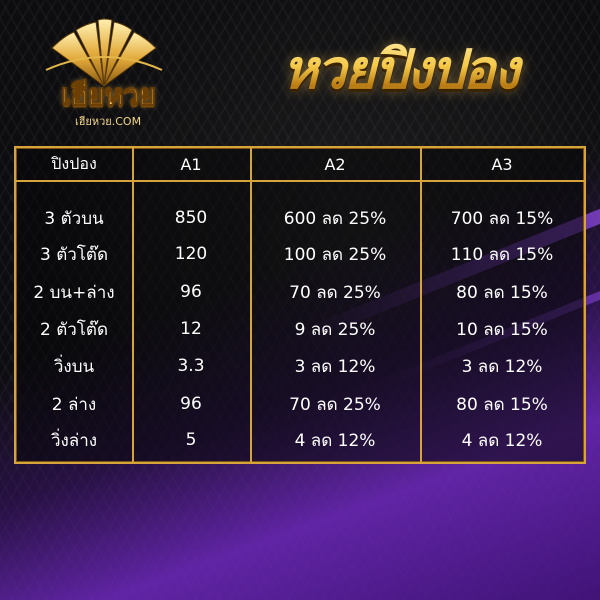 The image size is (600, 600). What do you see at coordinates (502, 329) in the screenshot?
I see `rate-a3-cell: 10 ลด 15%` at bounding box center [502, 329].